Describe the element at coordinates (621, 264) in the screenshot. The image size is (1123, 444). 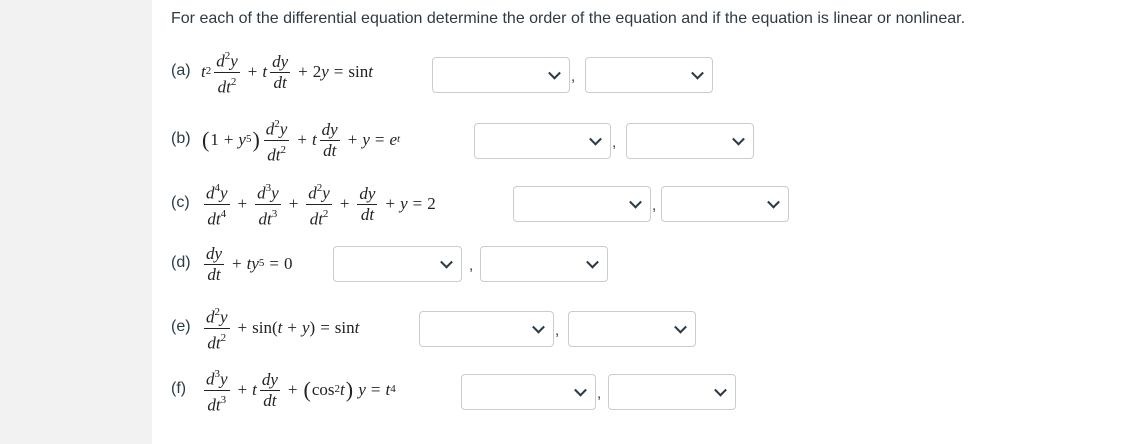
I see `problem-d: (d) dy dt + ty 5 = 0` at that location.